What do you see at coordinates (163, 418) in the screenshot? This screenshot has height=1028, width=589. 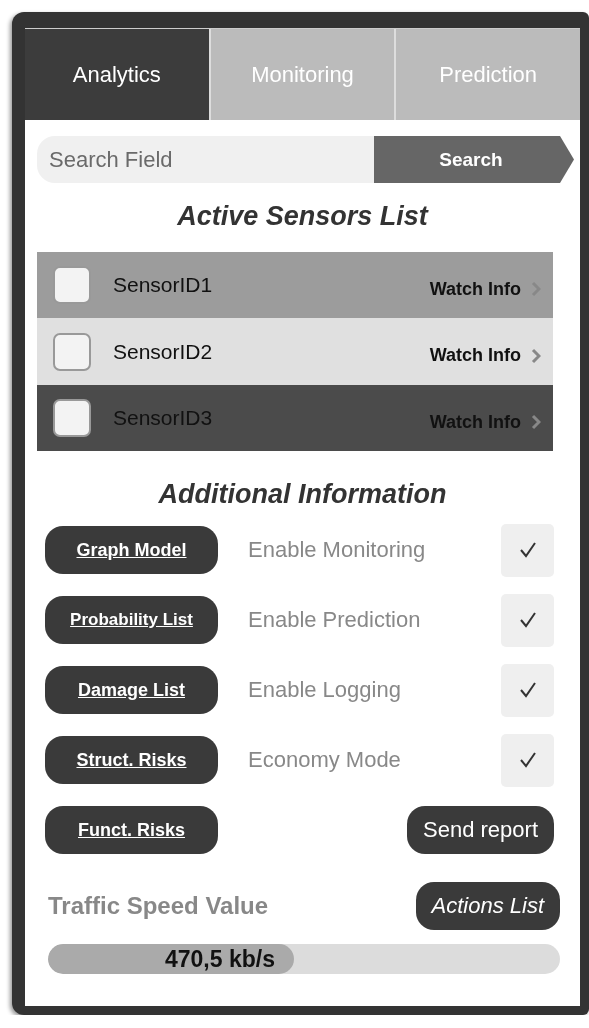 I see `sensor-name: SensorID3` at bounding box center [163, 418].